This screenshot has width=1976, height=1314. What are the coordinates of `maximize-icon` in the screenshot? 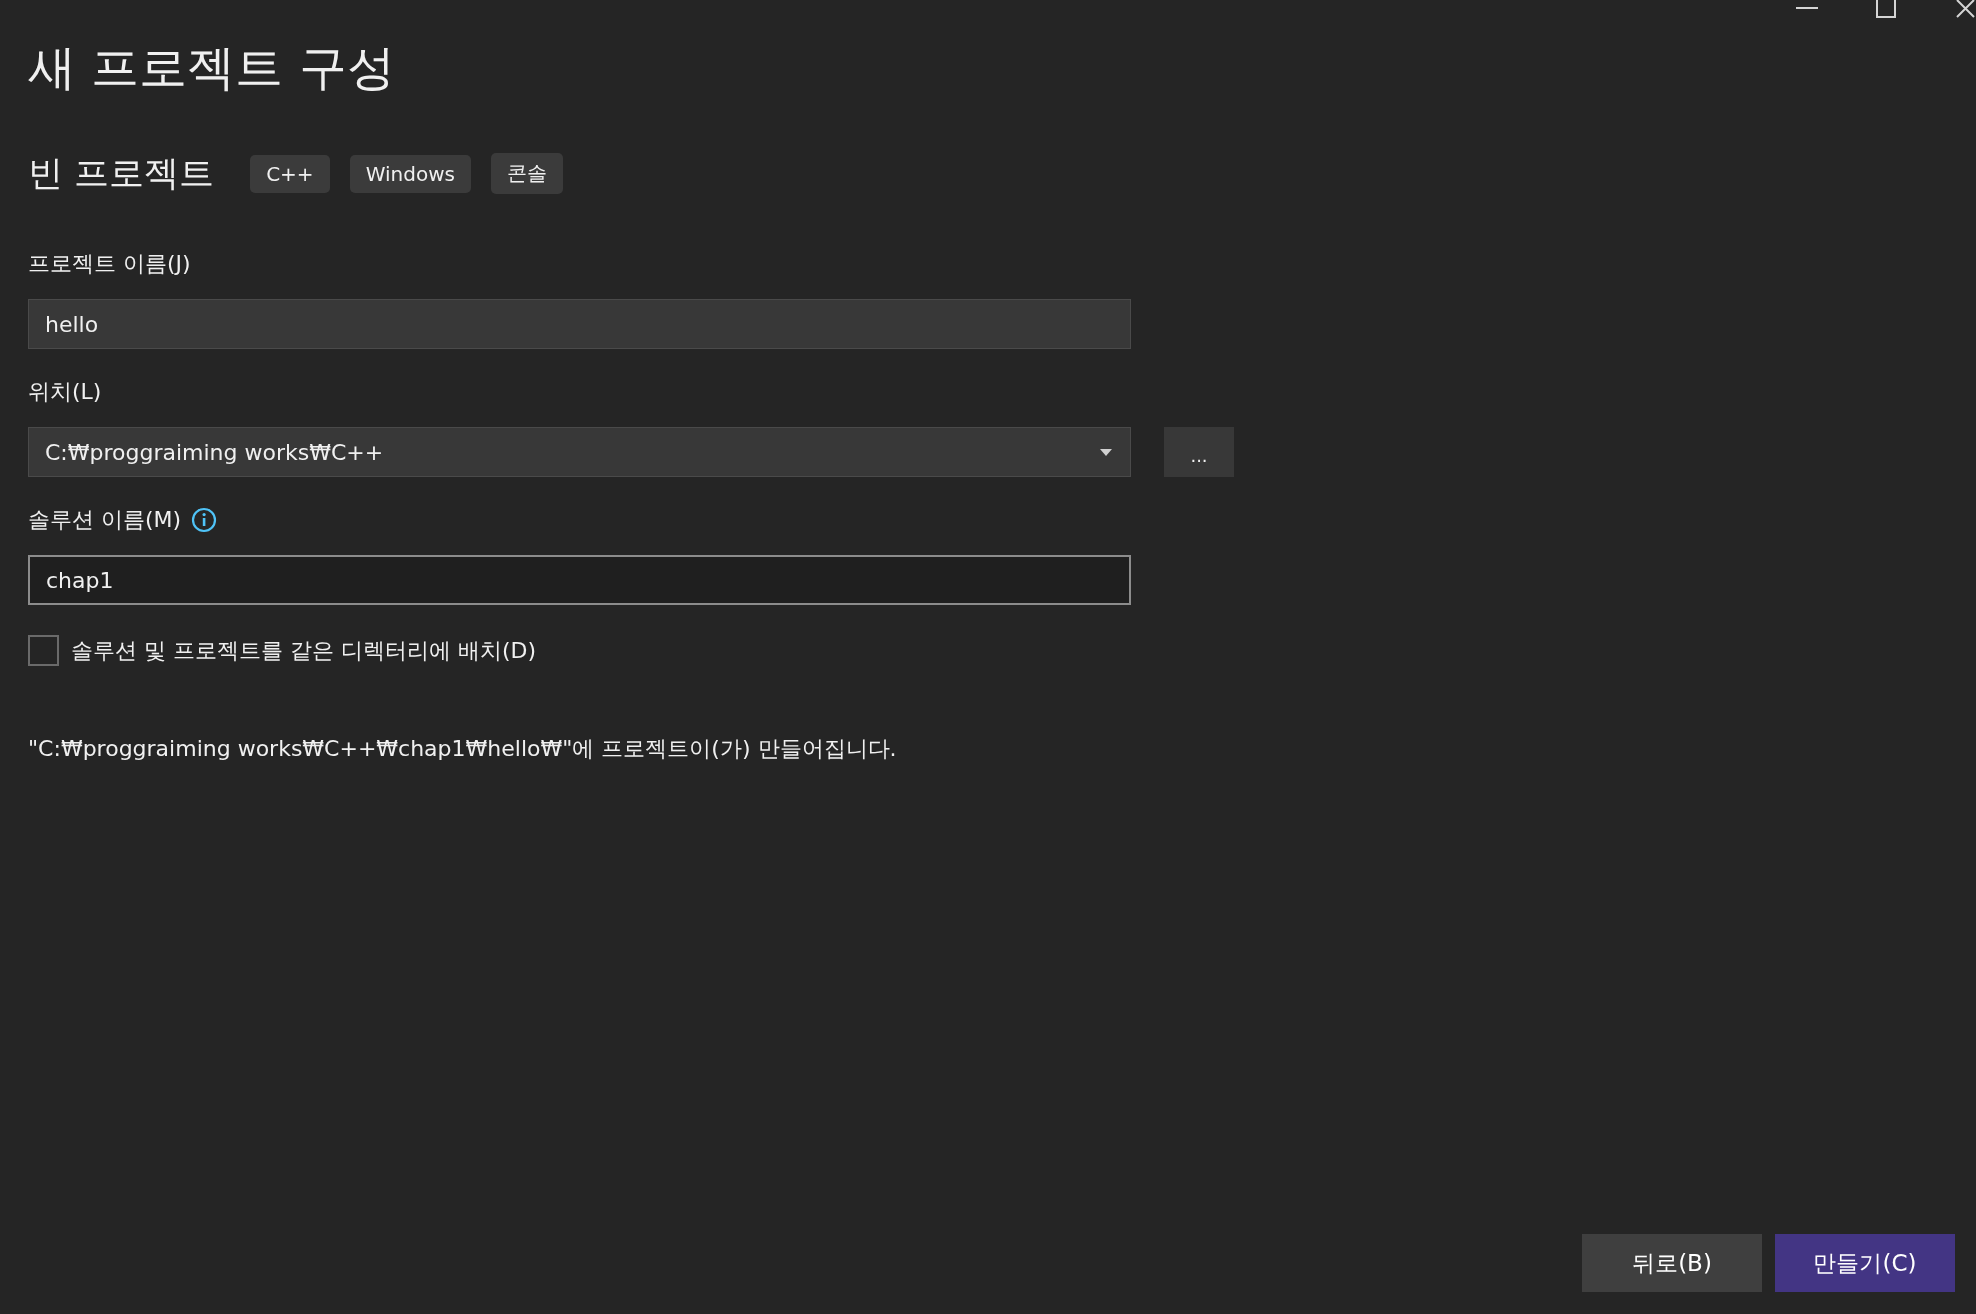 It's located at (1886, 9).